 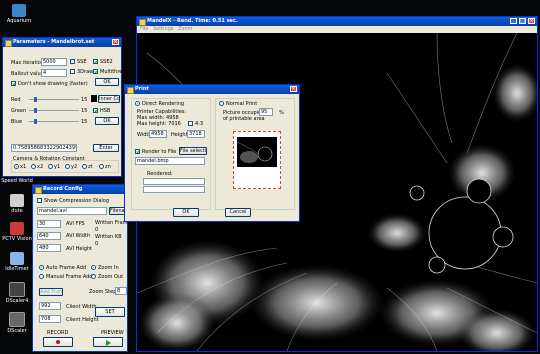 What do you see at coordinates (72, 211) in the screenshot?
I see `filename-input: mandel.avi` at bounding box center [72, 211].